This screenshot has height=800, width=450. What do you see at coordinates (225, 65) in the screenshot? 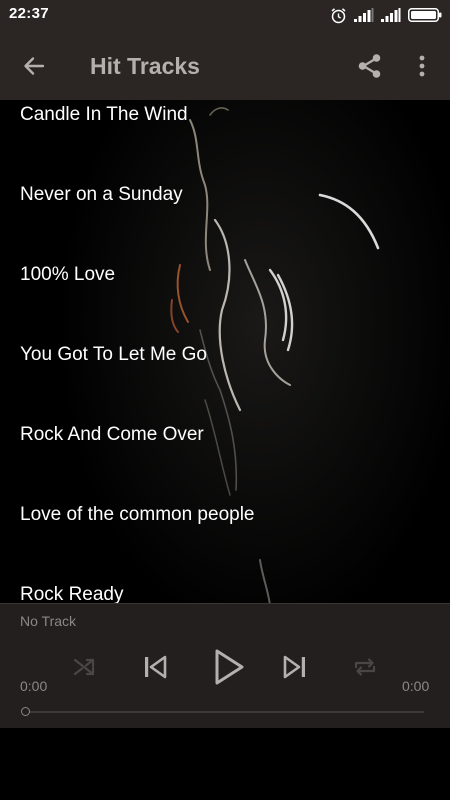
I see `app-bar: Hit Tracks` at bounding box center [225, 65].